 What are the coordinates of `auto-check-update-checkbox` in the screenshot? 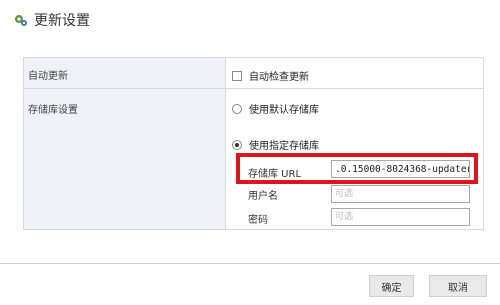 It's located at (237, 75).